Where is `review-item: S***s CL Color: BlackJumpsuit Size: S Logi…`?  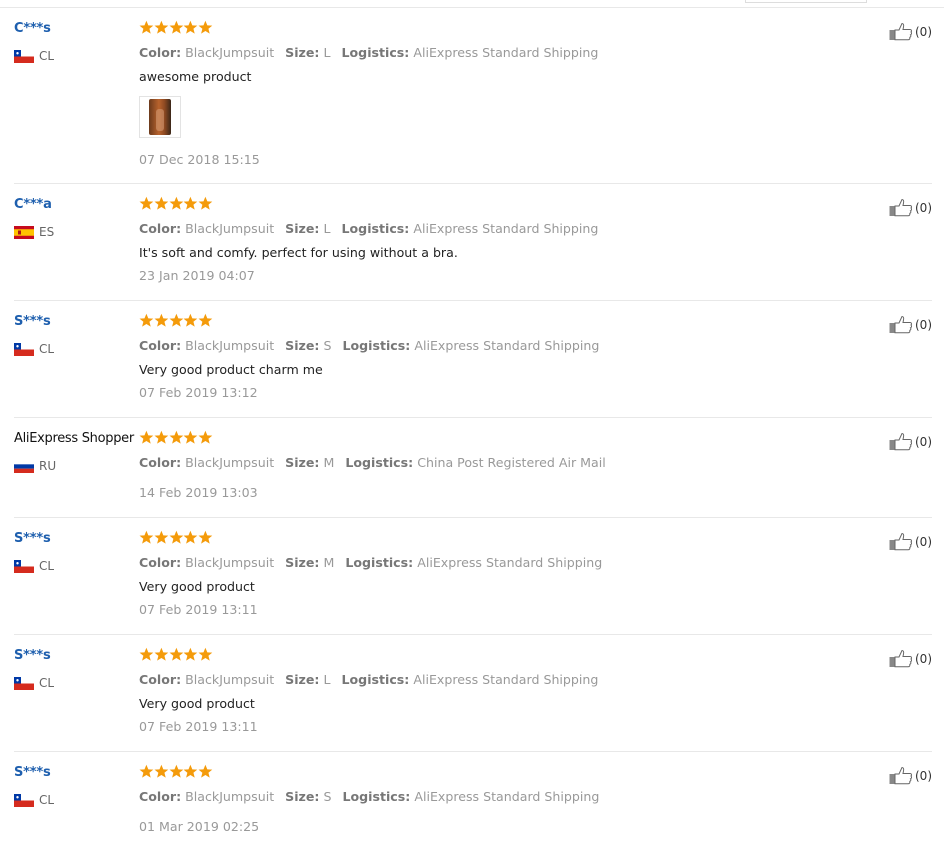
review-item: S***s CL Color: BlackJumpsuit Size: S Logi… is located at coordinates (473, 359).